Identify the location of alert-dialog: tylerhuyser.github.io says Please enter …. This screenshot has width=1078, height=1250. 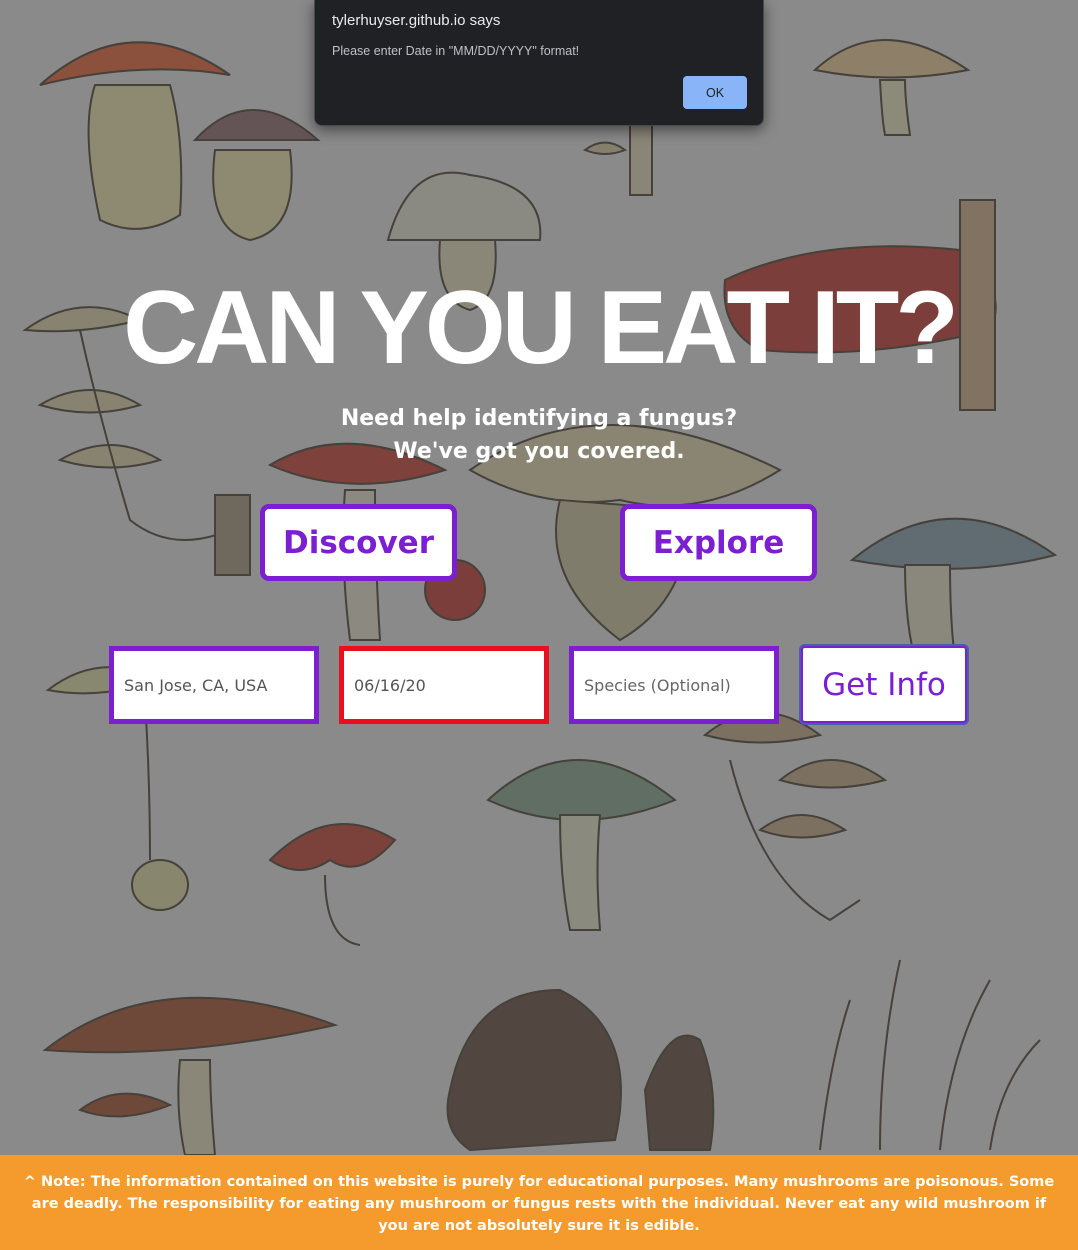
(539, 63).